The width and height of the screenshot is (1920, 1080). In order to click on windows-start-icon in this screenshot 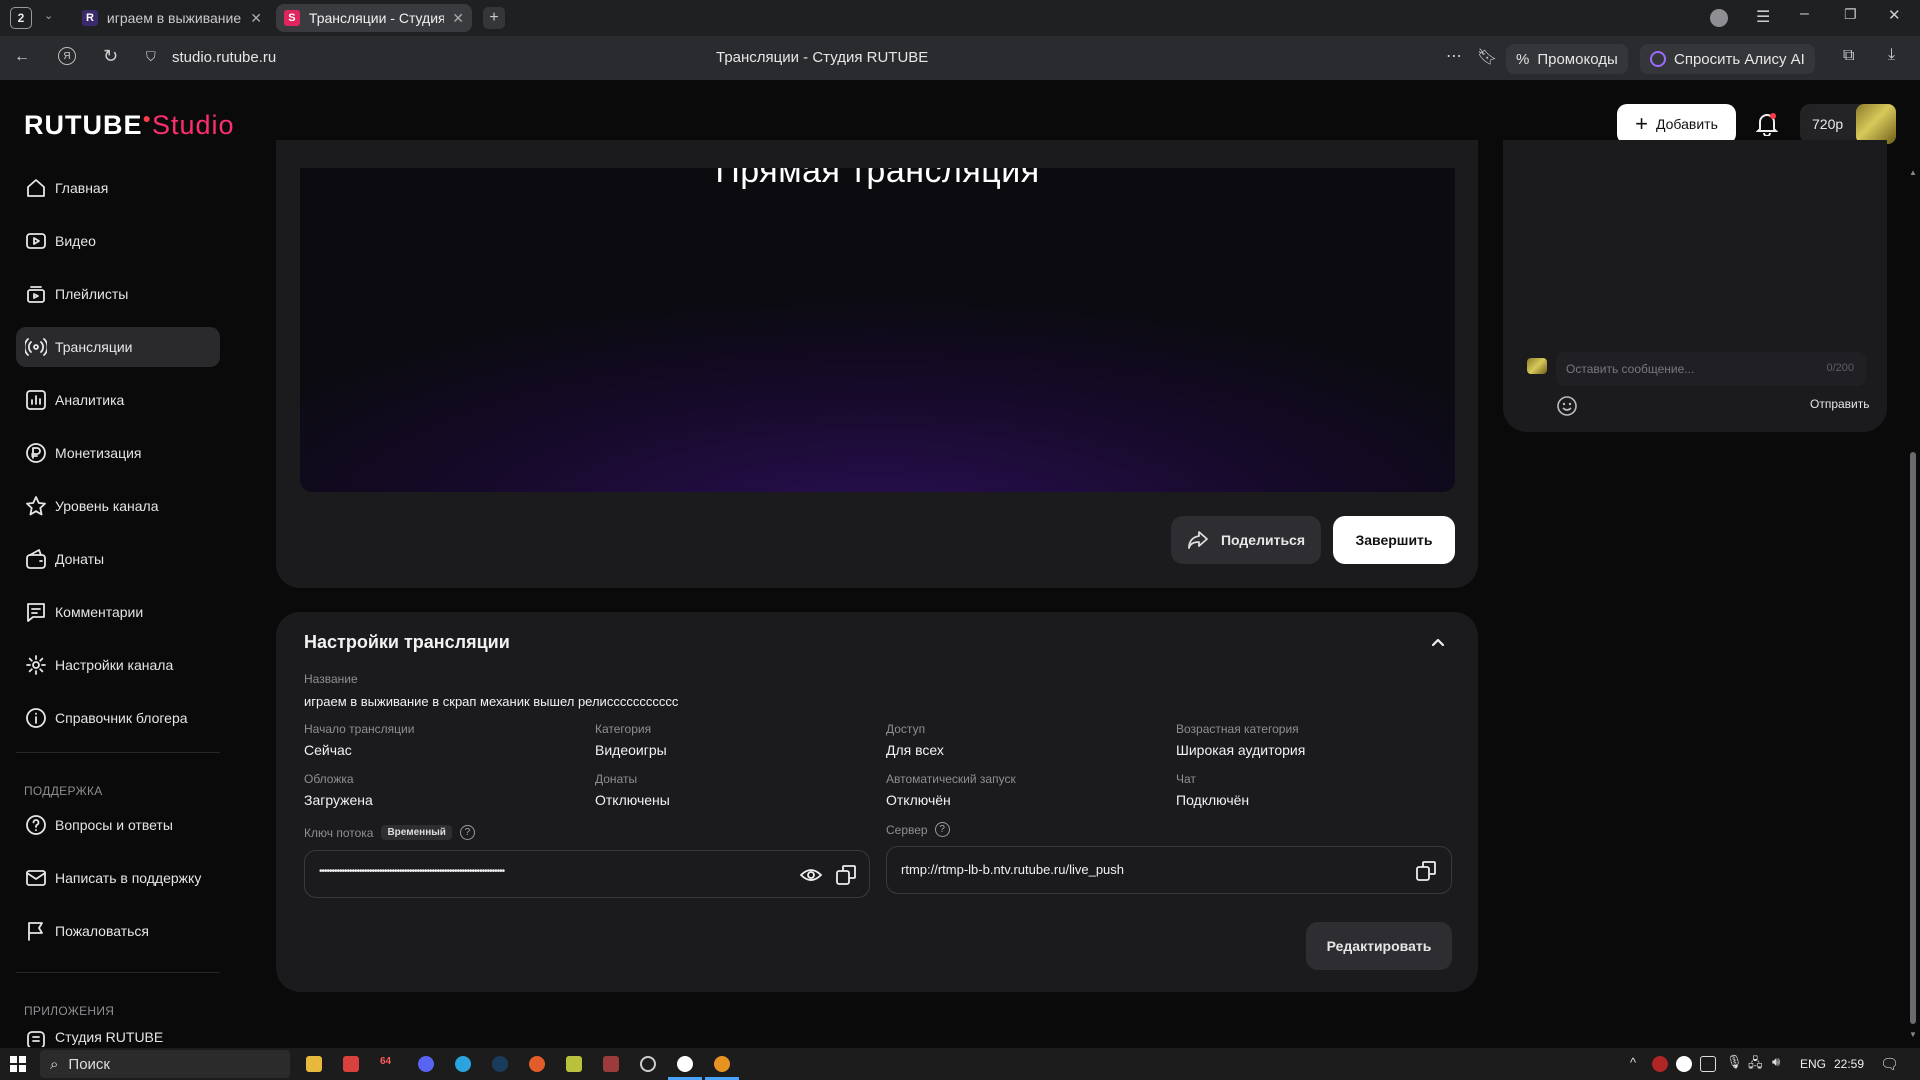, I will do `click(18, 1064)`.